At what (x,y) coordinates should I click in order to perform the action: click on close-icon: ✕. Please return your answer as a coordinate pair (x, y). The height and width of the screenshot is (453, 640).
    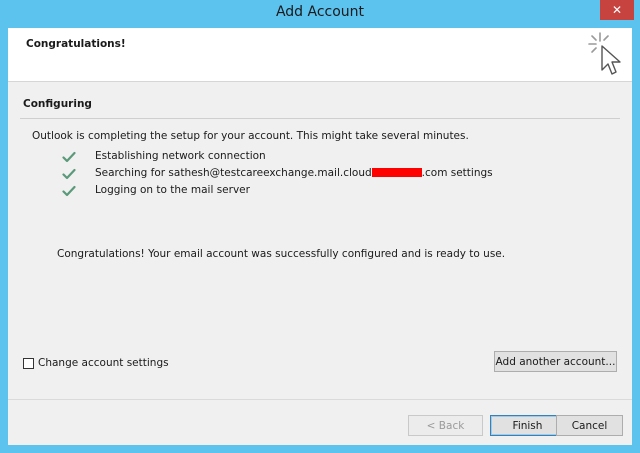
    Looking at the image, I should click on (617, 10).